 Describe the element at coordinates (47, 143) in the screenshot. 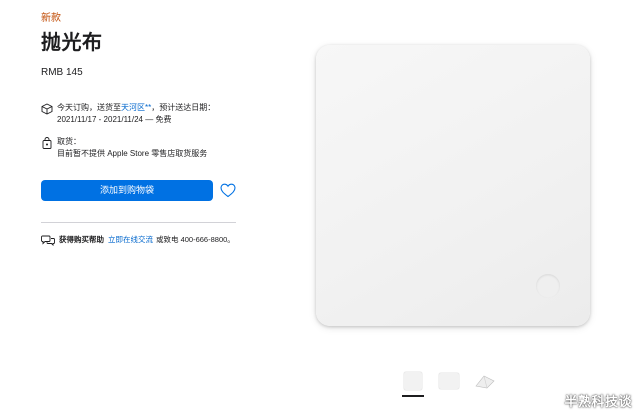

I see `store-bag-icon` at that location.